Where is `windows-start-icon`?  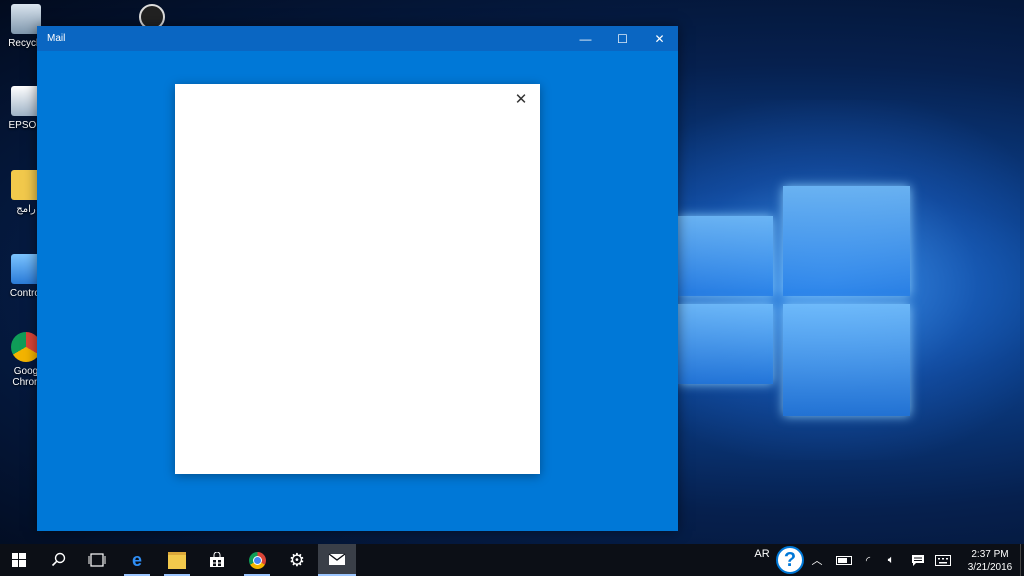 windows-start-icon is located at coordinates (19, 560).